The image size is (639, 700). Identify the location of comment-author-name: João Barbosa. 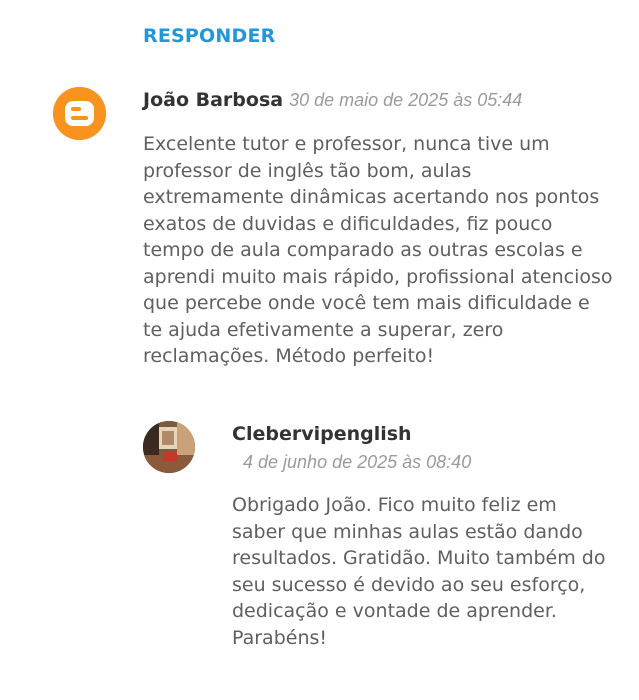
(213, 100).